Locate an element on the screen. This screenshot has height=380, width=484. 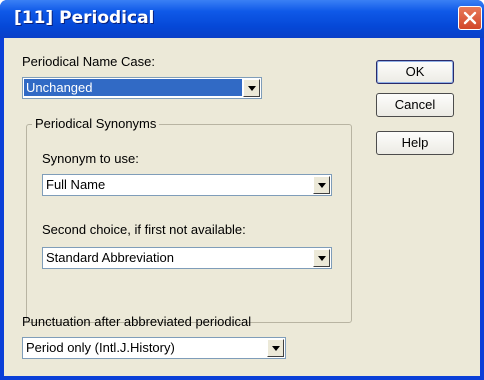
second-choice-value: Standard Abbreviation is located at coordinates (110, 257).